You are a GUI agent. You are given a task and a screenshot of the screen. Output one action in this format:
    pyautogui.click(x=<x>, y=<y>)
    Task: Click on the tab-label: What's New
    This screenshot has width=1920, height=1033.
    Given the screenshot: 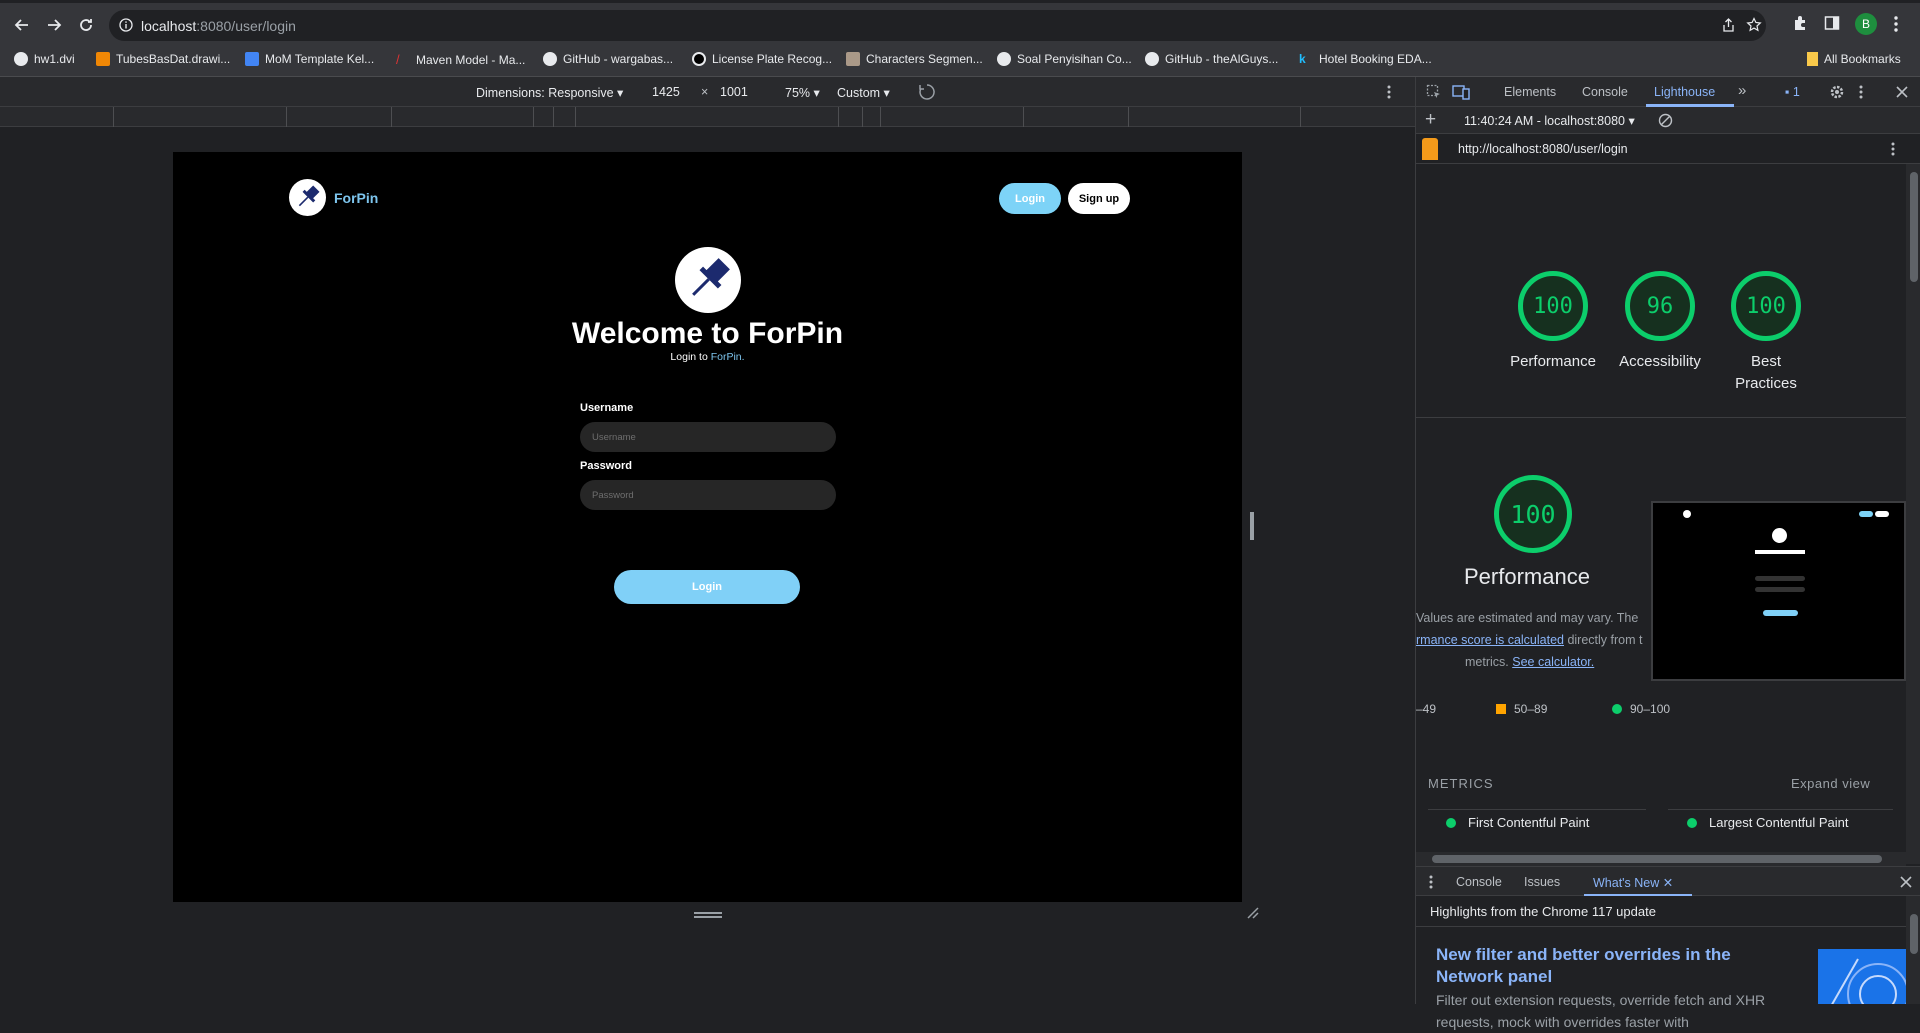 What is the action you would take?
    pyautogui.click(x=1626, y=883)
    